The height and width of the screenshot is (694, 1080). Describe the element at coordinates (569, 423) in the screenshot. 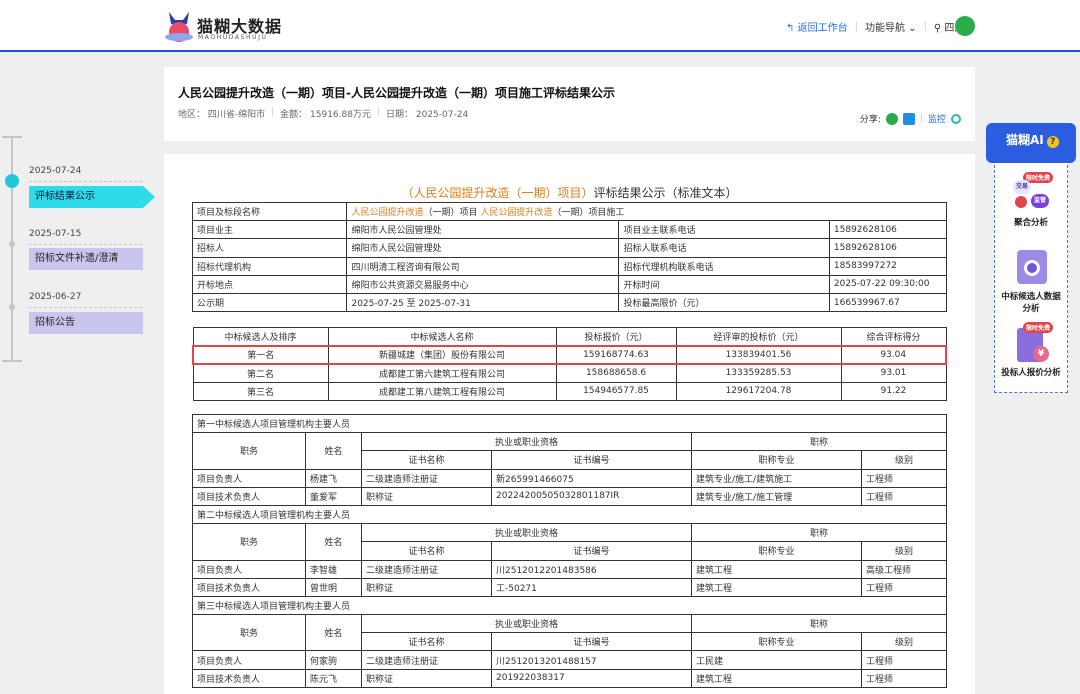

I see `table-row: 第一中标候选人项目管理机构主要人员` at that location.